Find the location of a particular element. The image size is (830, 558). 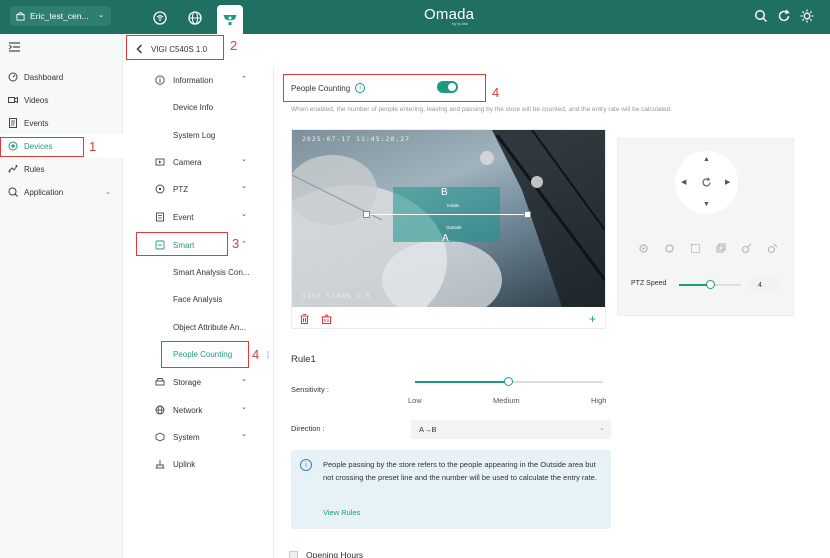

sidebar-item-label: Events is located at coordinates (36, 123).